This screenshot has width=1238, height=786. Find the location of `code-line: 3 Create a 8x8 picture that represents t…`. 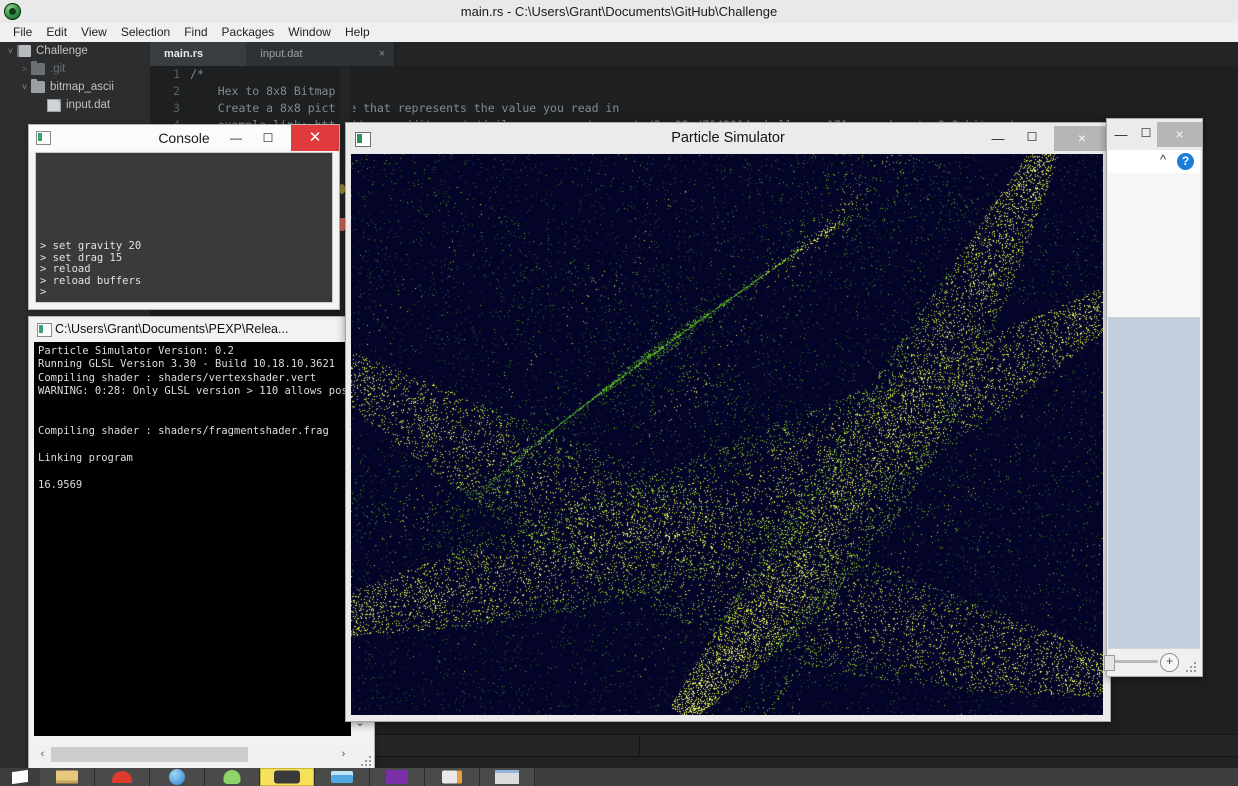

code-line: 3 Create a 8x8 picture that represents t… is located at coordinates (694, 108).